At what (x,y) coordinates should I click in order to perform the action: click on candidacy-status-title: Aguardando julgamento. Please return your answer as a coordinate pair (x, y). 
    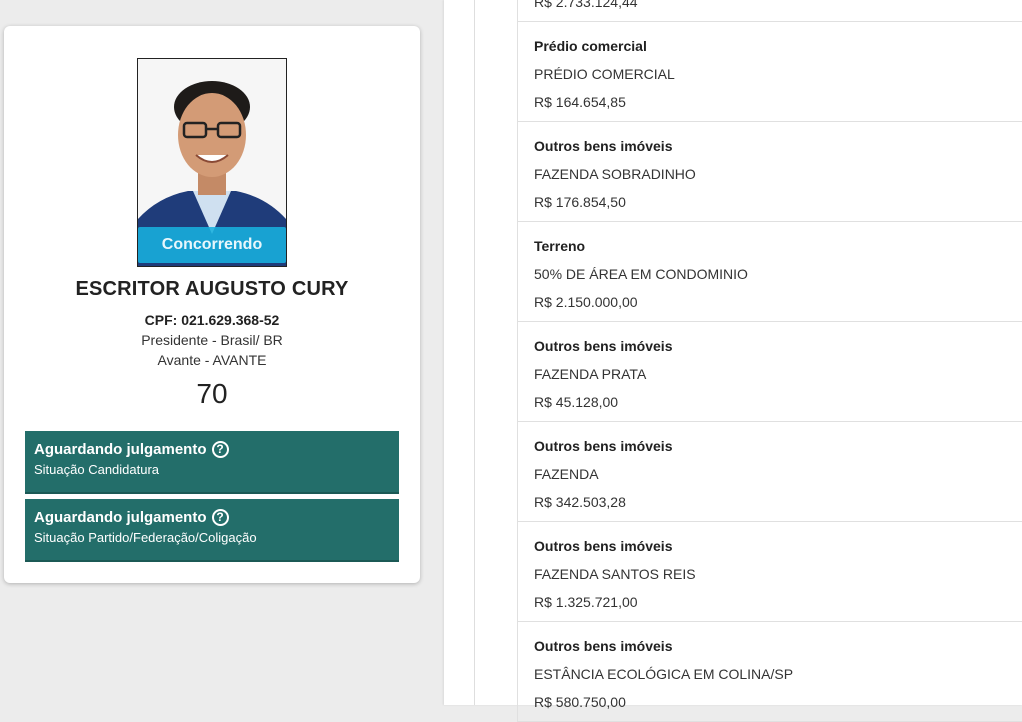
    Looking at the image, I should click on (120, 449).